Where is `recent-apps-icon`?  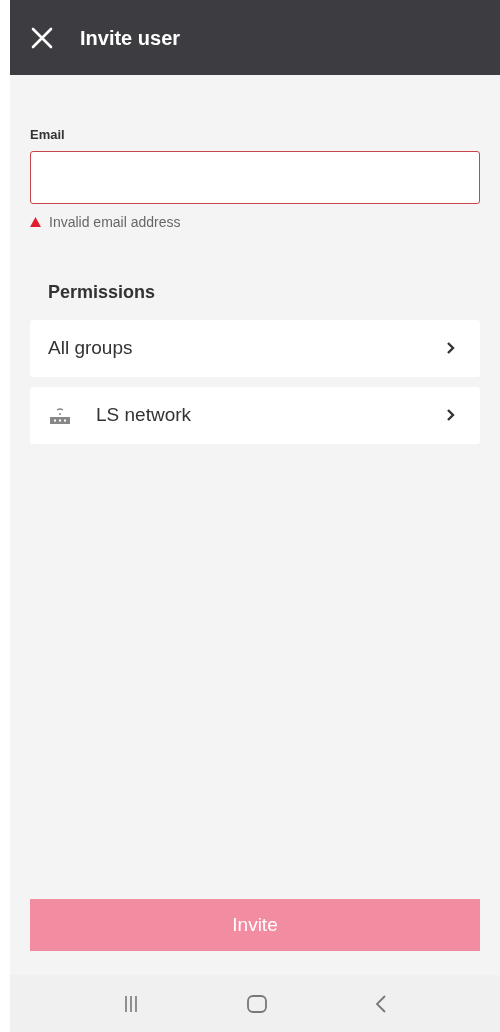 recent-apps-icon is located at coordinates (131, 1003).